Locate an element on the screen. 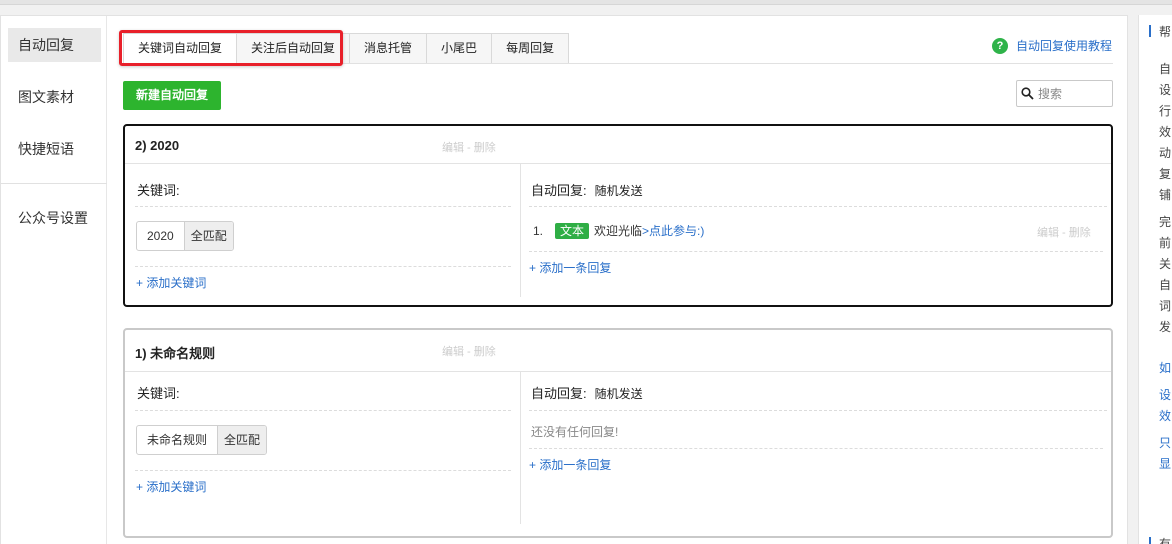 The image size is (1172, 544). sidebar: 自动回复 图文素材 快捷短语 公众号设置 is located at coordinates (54, 280).